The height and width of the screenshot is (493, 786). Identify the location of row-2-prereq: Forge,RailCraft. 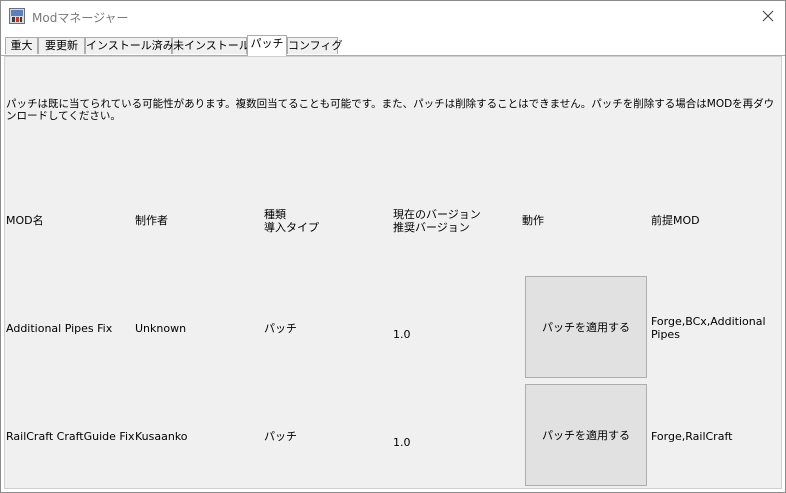
(692, 436).